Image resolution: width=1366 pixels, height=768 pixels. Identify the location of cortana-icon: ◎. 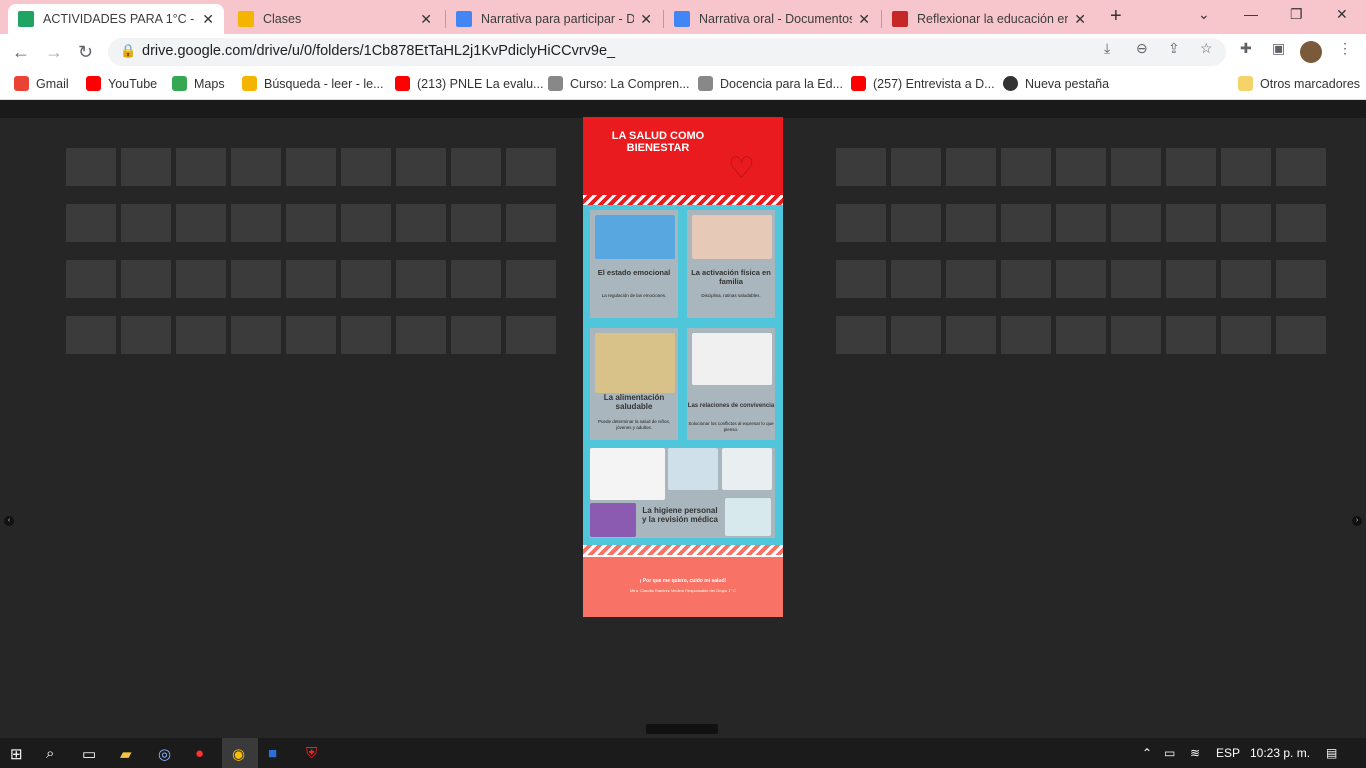
(164, 754).